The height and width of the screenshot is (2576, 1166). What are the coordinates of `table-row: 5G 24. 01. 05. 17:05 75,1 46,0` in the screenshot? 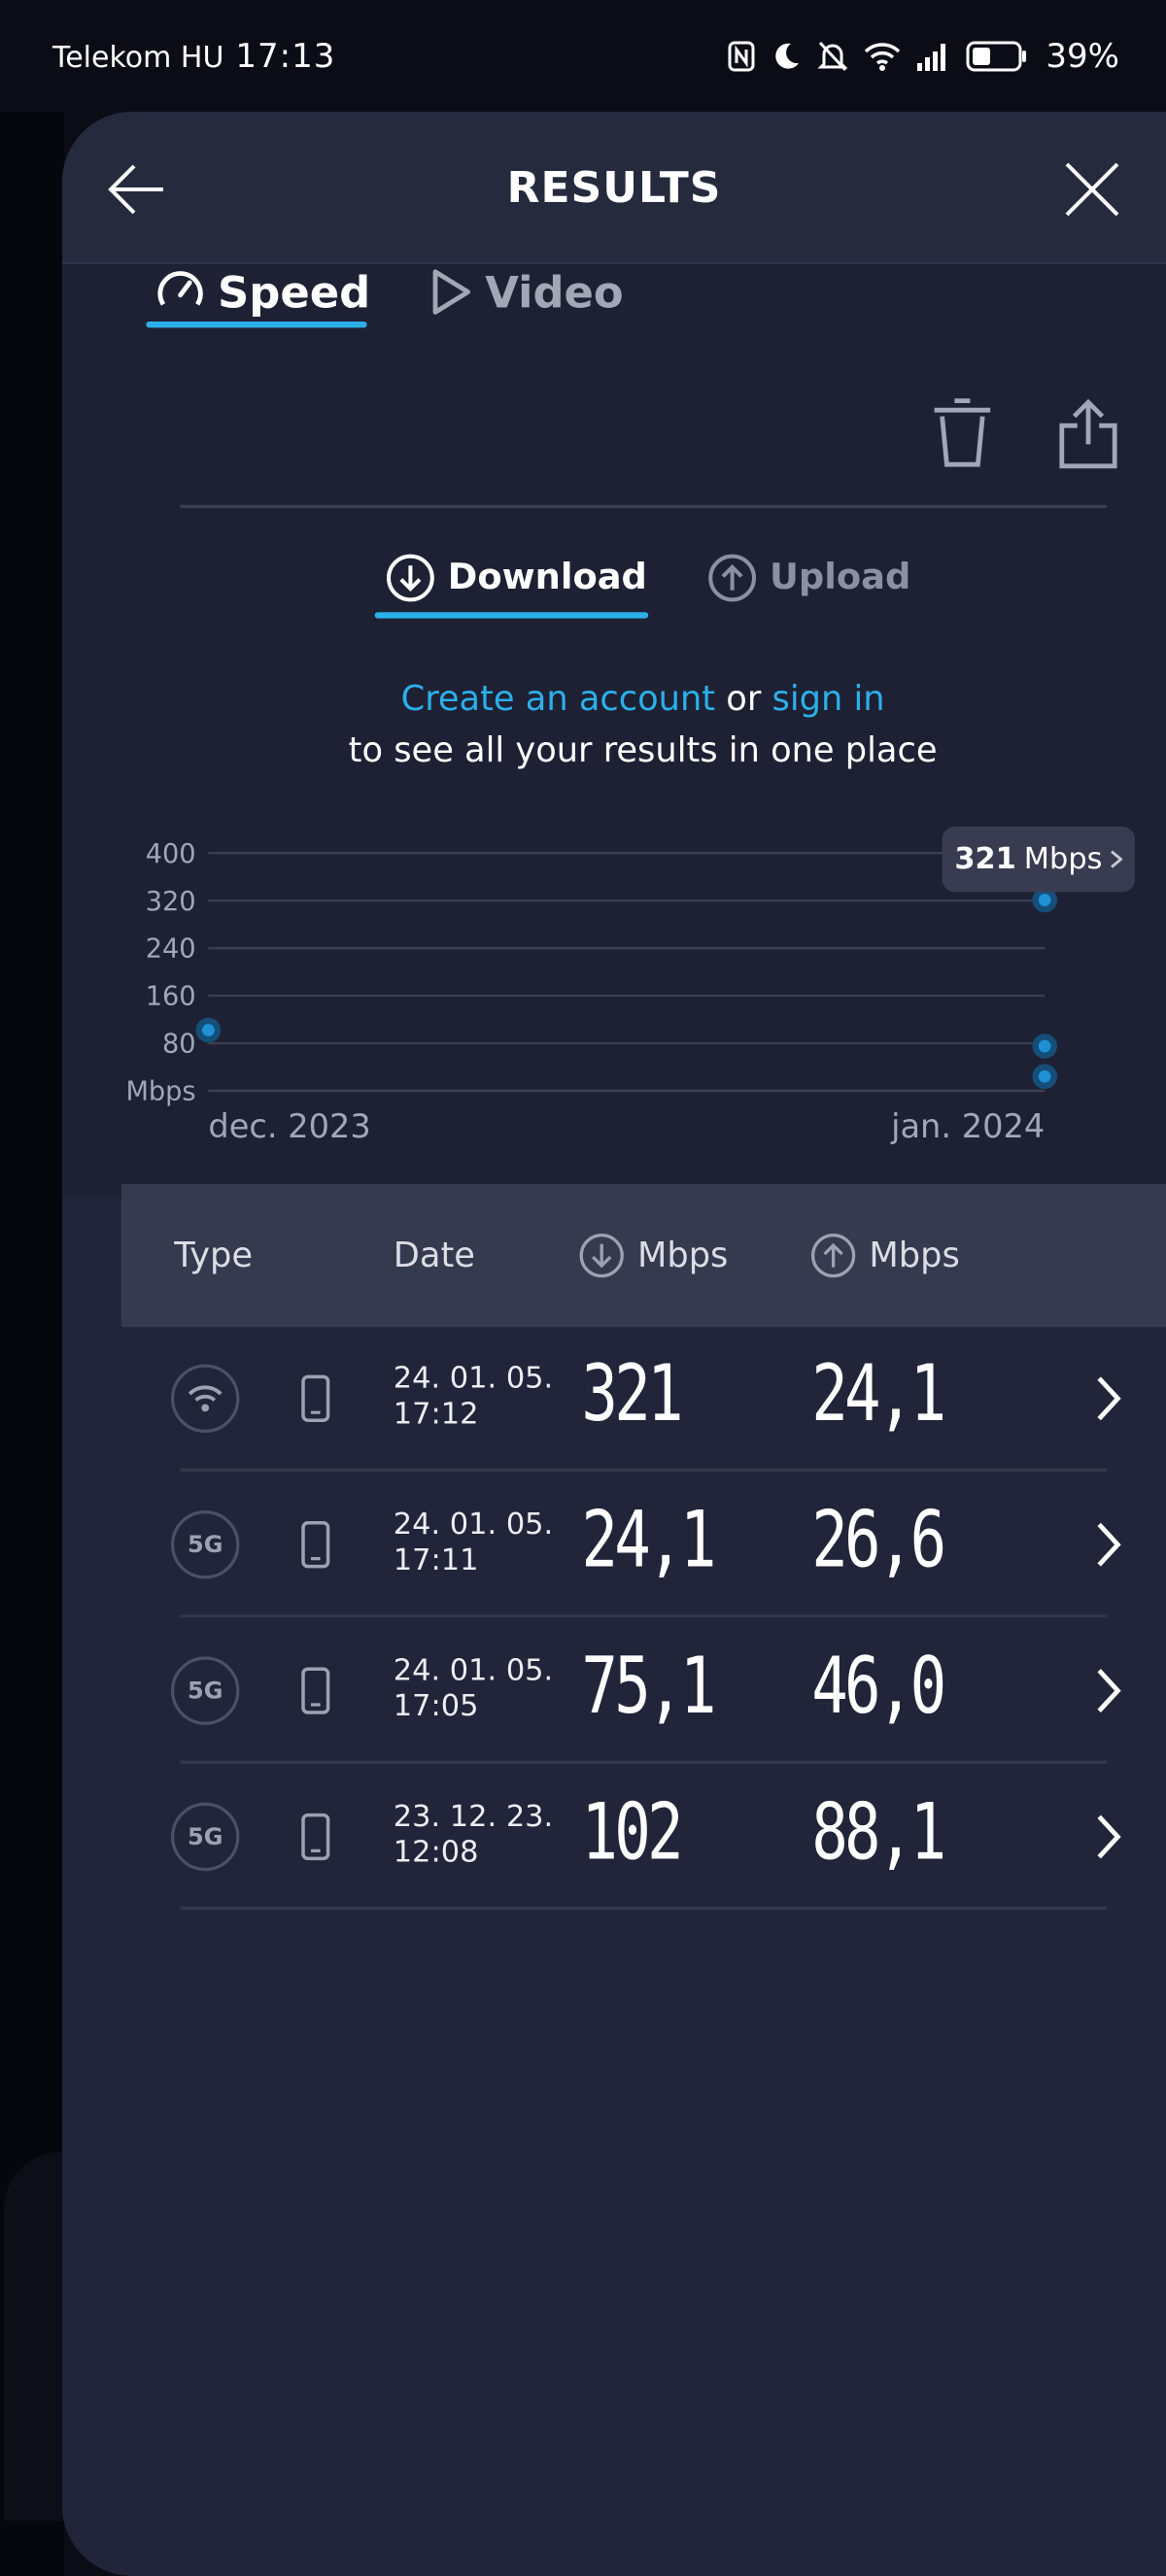 It's located at (643, 1690).